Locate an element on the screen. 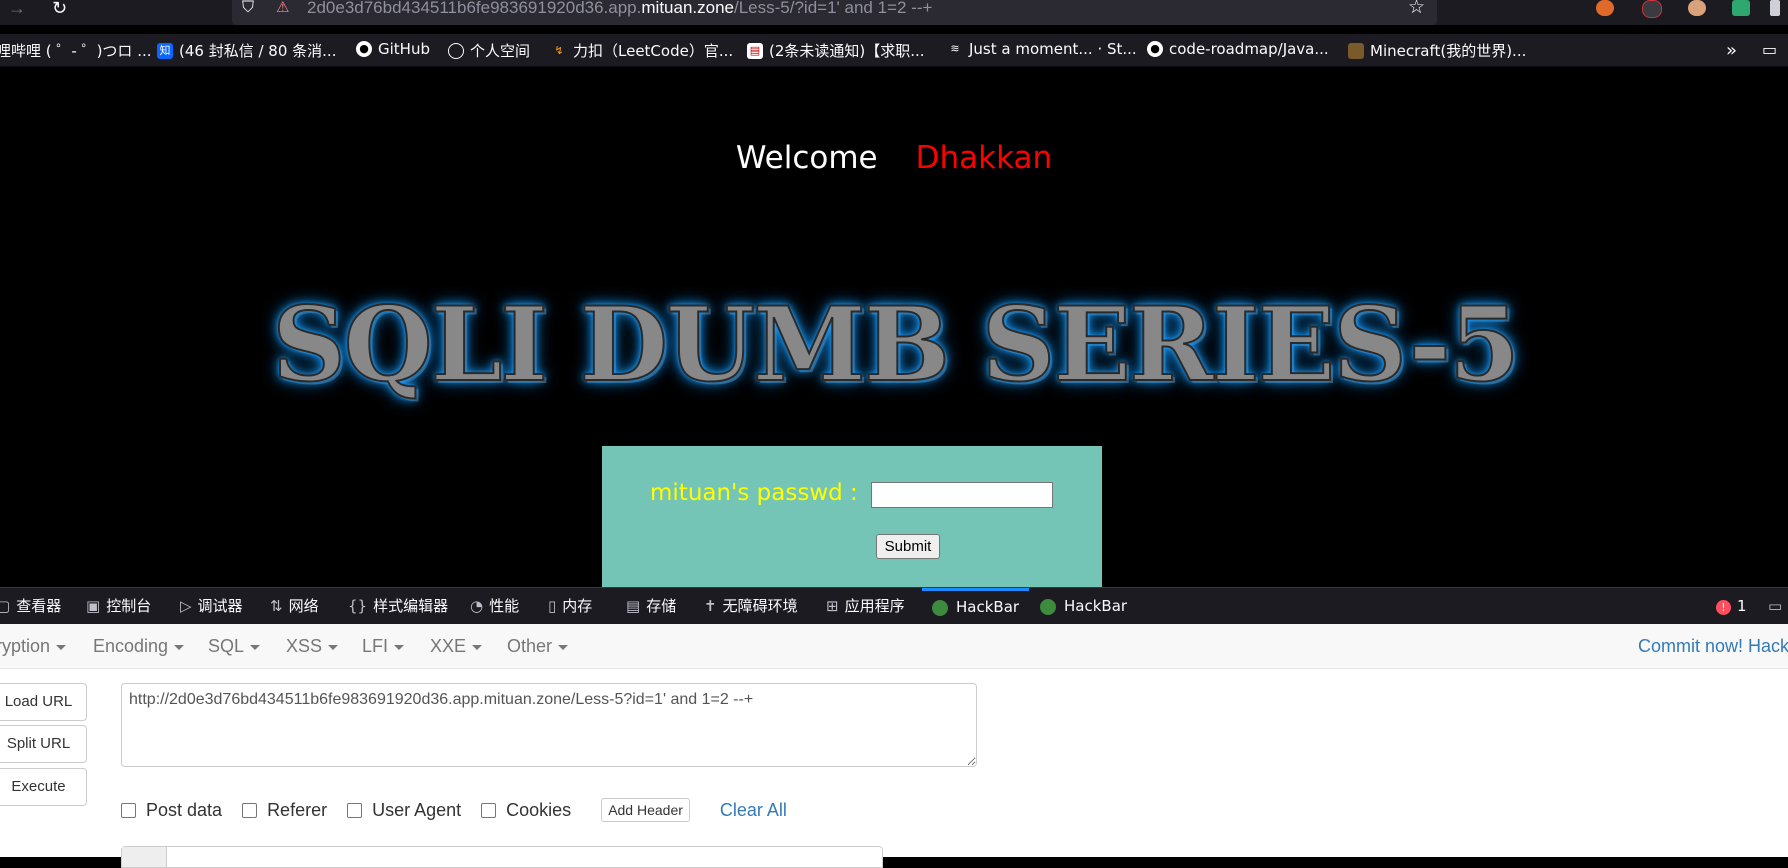 This screenshot has width=1788, height=868. tab-hackbar: HackBar is located at coordinates (976, 606).